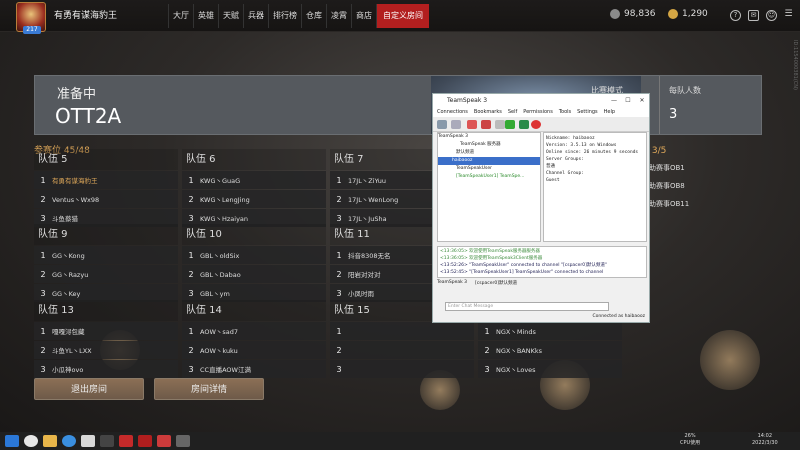  What do you see at coordinates (753, 15) in the screenshot?
I see `mail-icon: ✉` at bounding box center [753, 15].